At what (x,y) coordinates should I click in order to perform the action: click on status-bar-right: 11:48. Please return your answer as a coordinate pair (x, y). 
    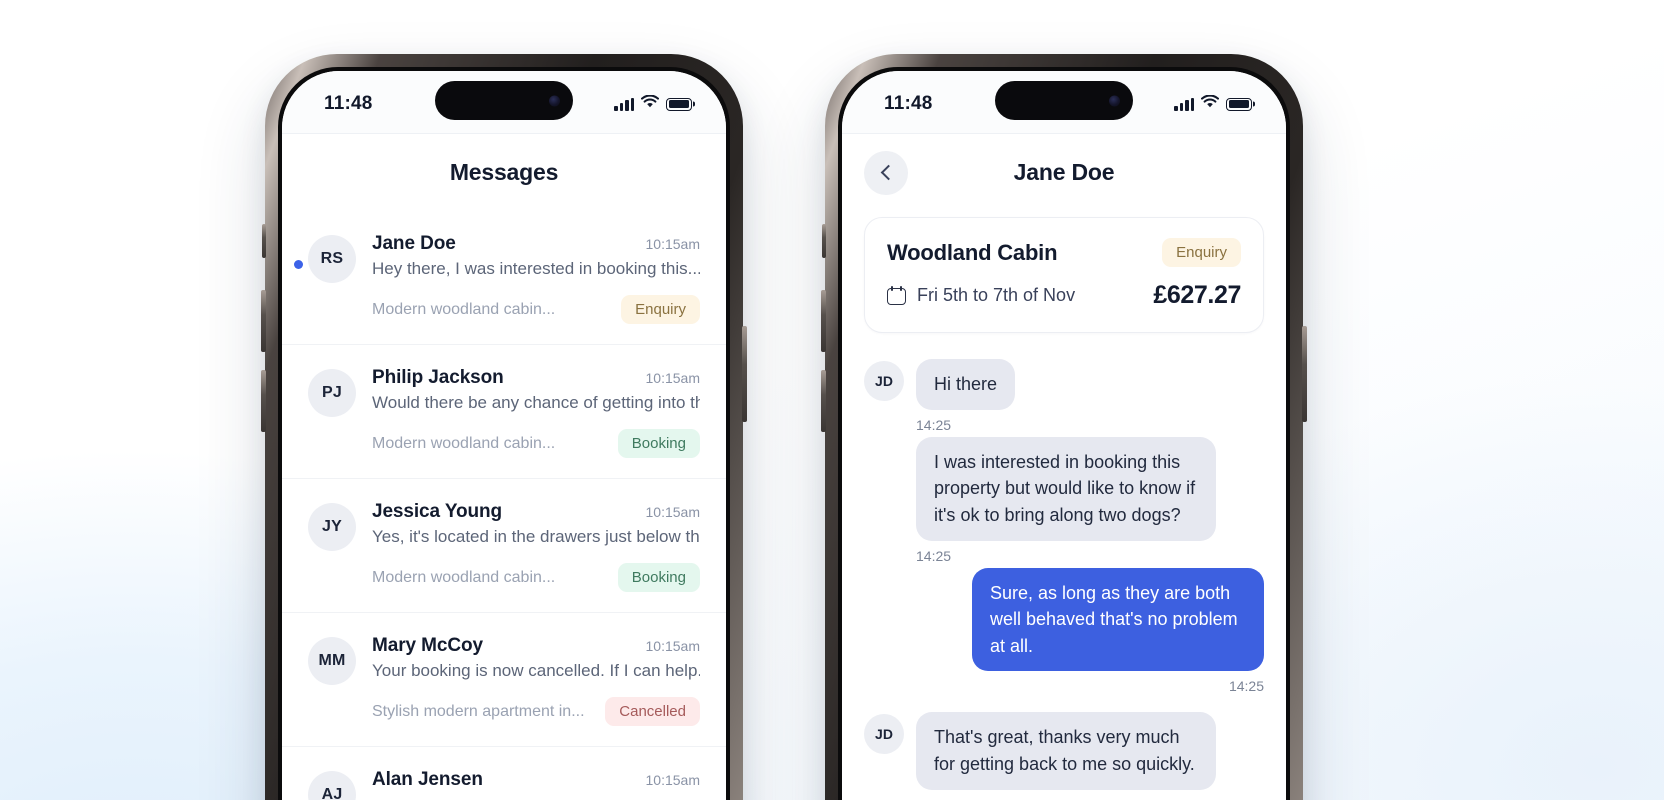
    Looking at the image, I should click on (1064, 102).